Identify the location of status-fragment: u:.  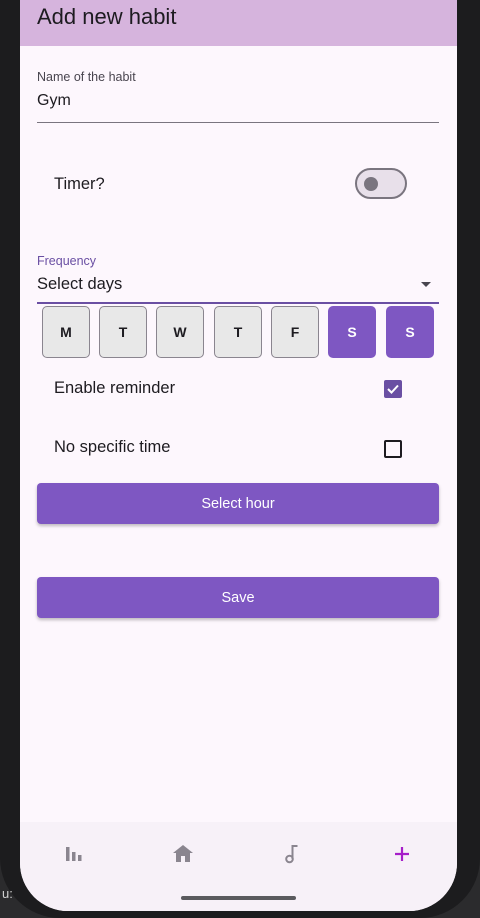
(7, 893).